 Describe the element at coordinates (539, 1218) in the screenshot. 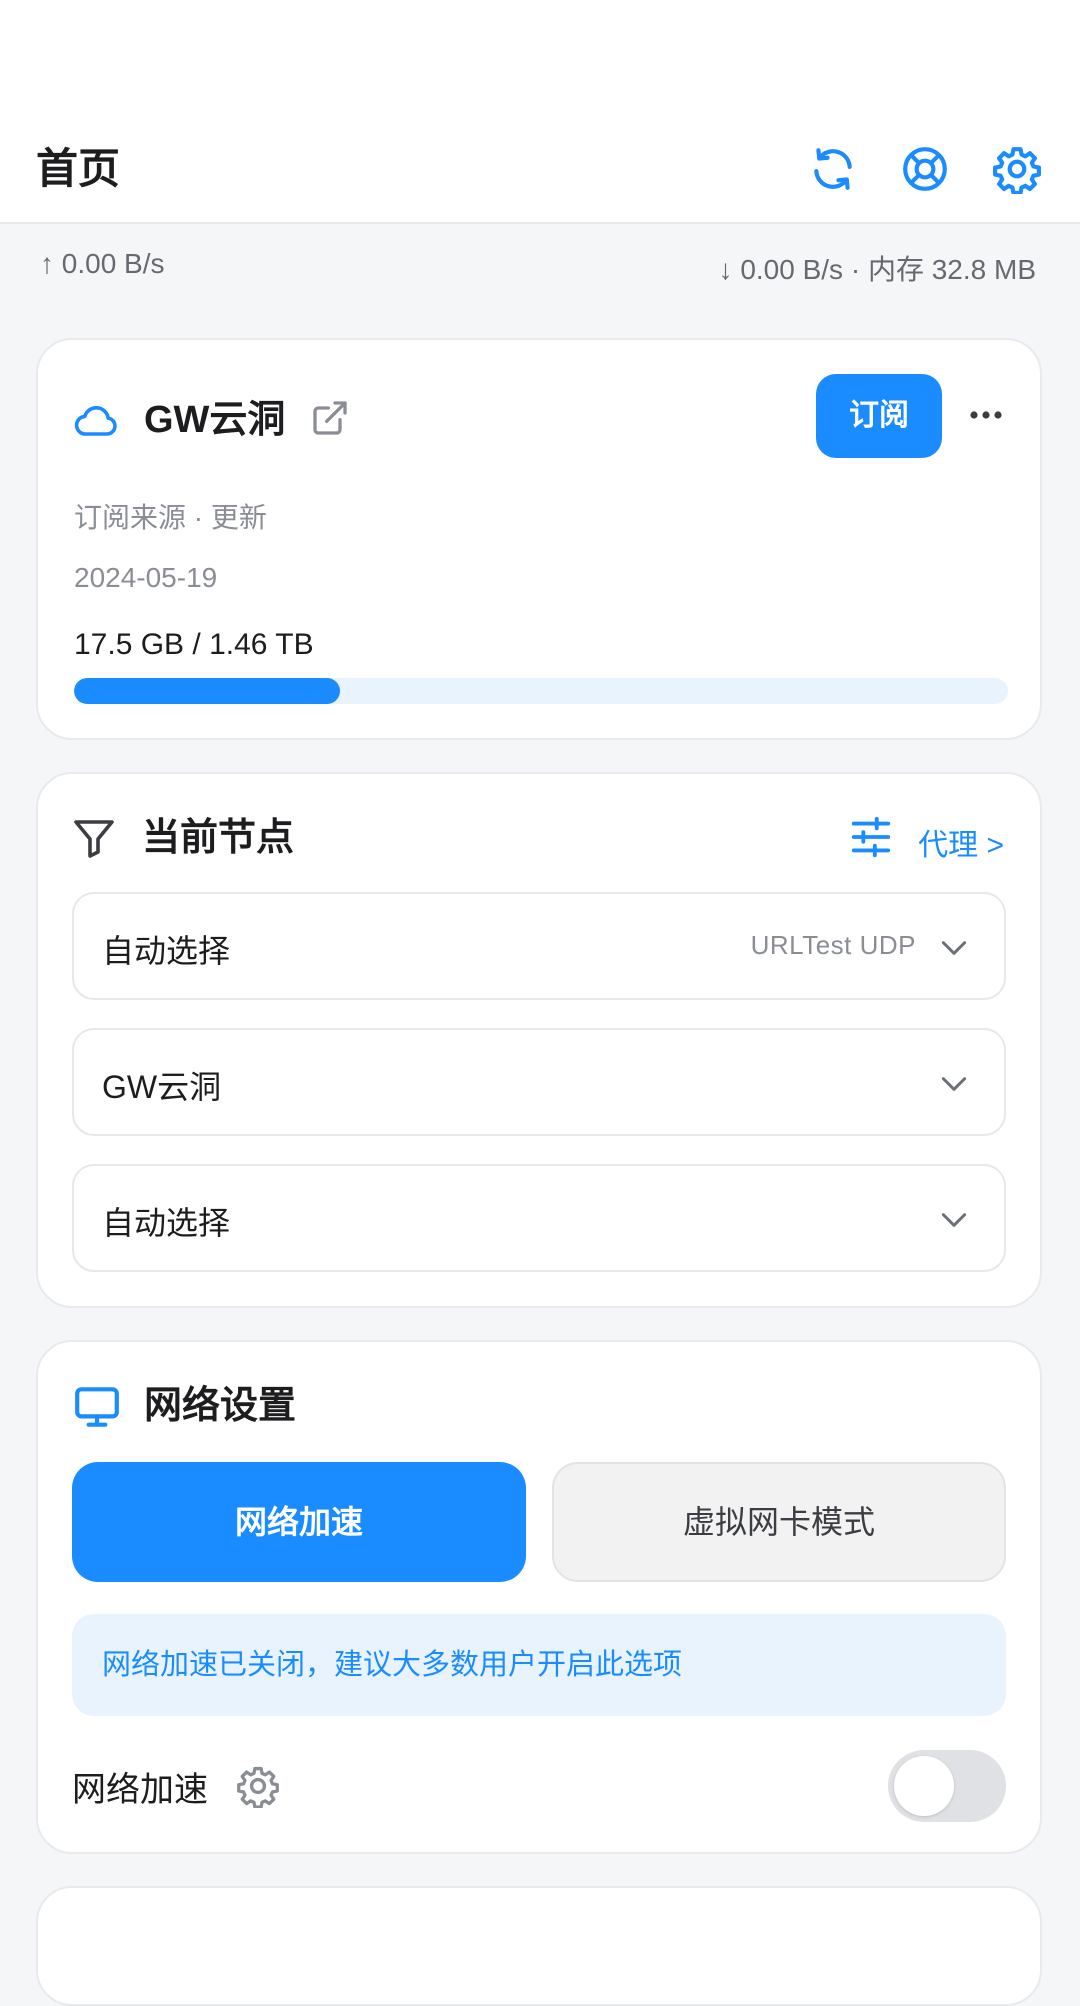

I see `node-select-auto-2: 自动选择` at that location.